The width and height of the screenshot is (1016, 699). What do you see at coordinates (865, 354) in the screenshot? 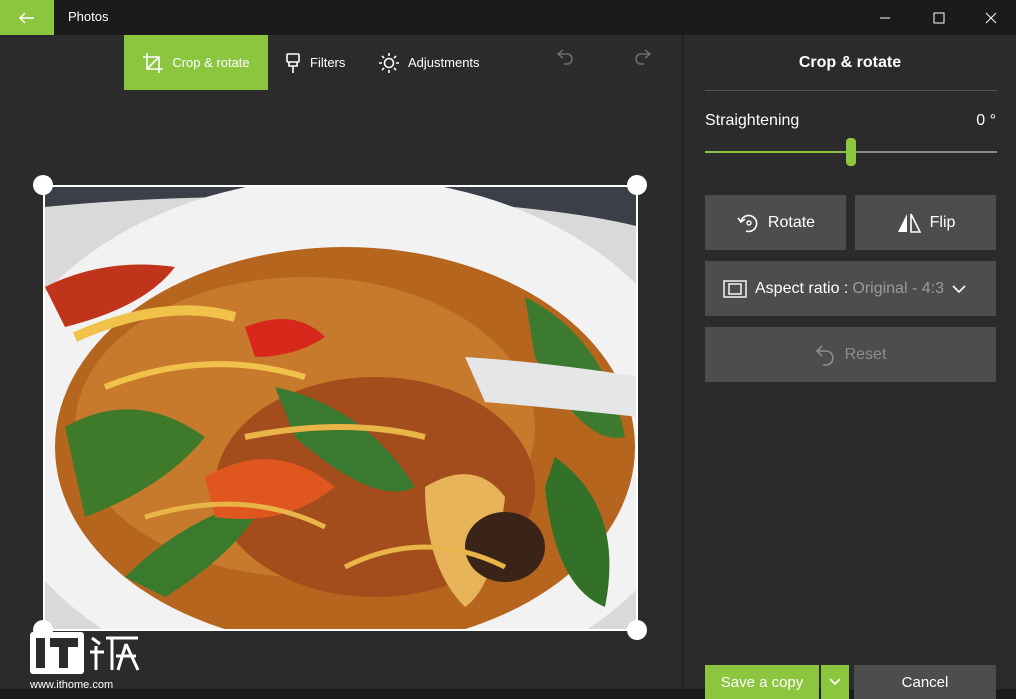
I see `reset-button-label: Reset` at bounding box center [865, 354].